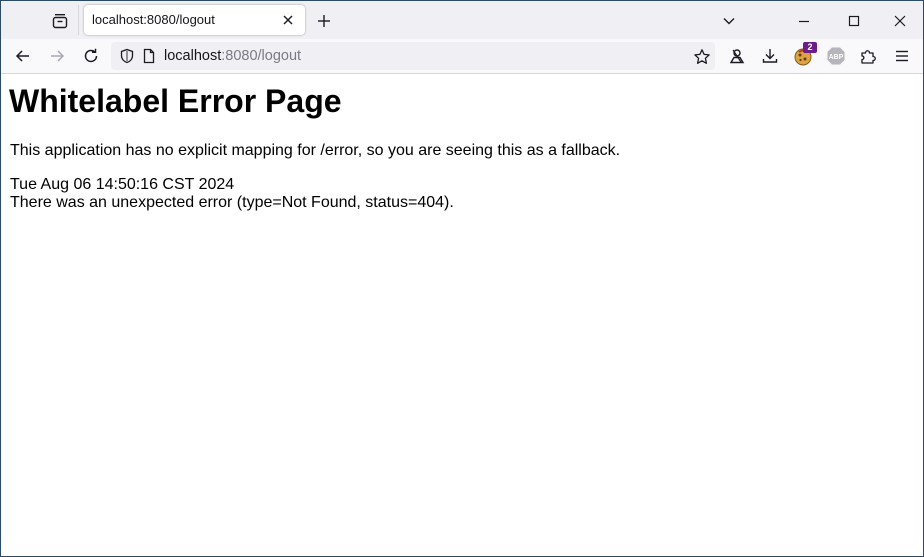  Describe the element at coordinates (902, 56) in the screenshot. I see `hamburger-menu-icon` at that location.